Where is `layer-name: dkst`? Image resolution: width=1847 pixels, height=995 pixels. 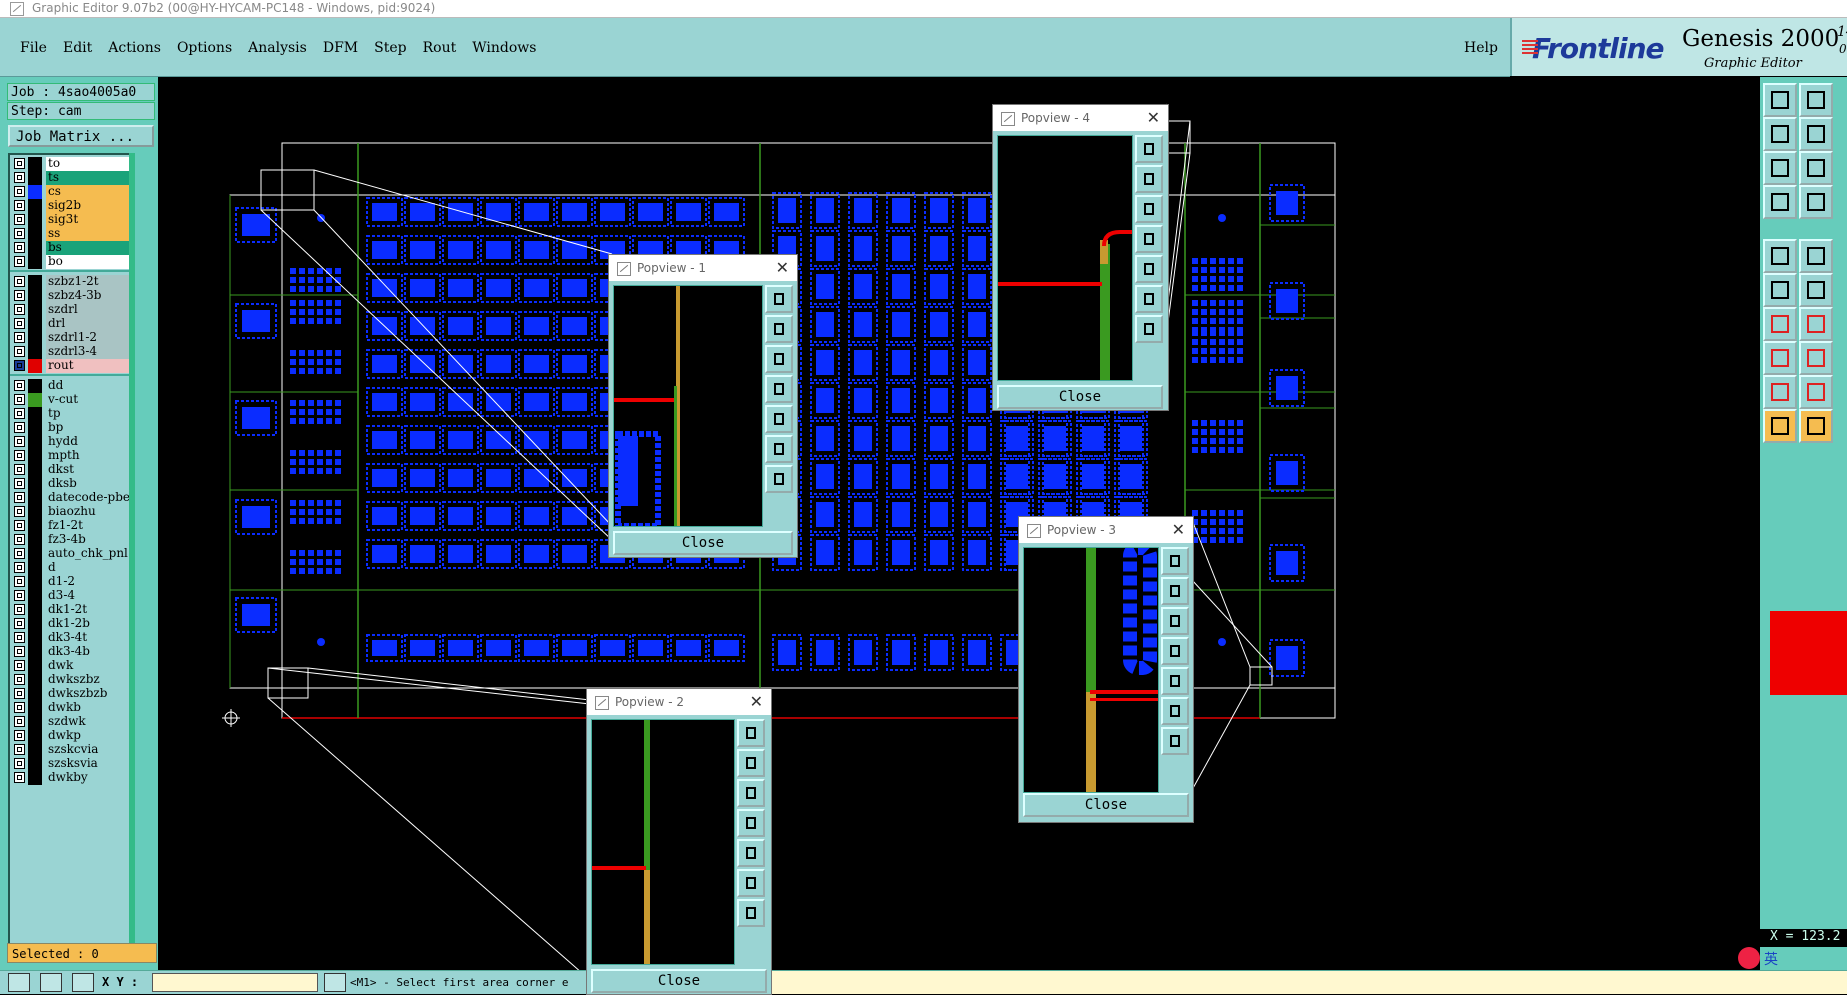
layer-name: dkst is located at coordinates (88, 470).